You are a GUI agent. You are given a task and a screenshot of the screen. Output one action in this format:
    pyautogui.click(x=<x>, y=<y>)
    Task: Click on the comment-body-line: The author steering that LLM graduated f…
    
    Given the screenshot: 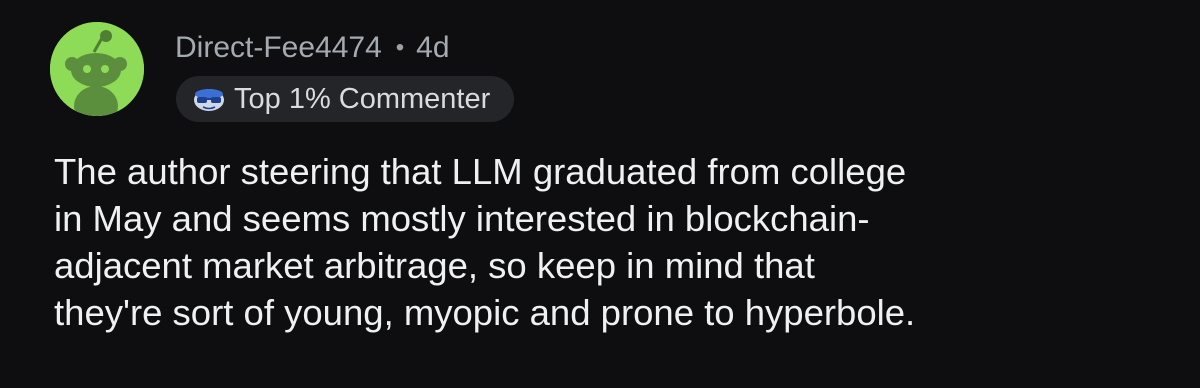 What is the action you would take?
    pyautogui.click(x=480, y=171)
    